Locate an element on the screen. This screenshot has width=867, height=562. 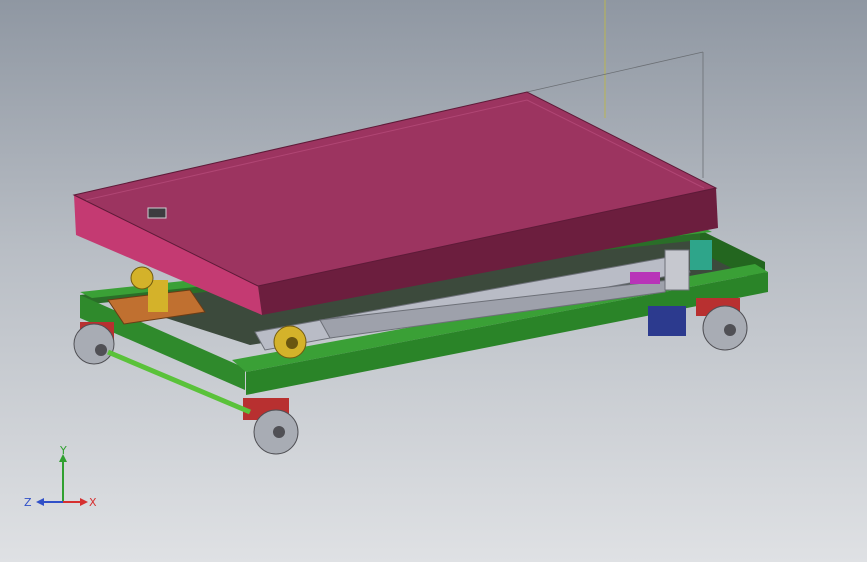
x-label: X is located at coordinates (93, 502).